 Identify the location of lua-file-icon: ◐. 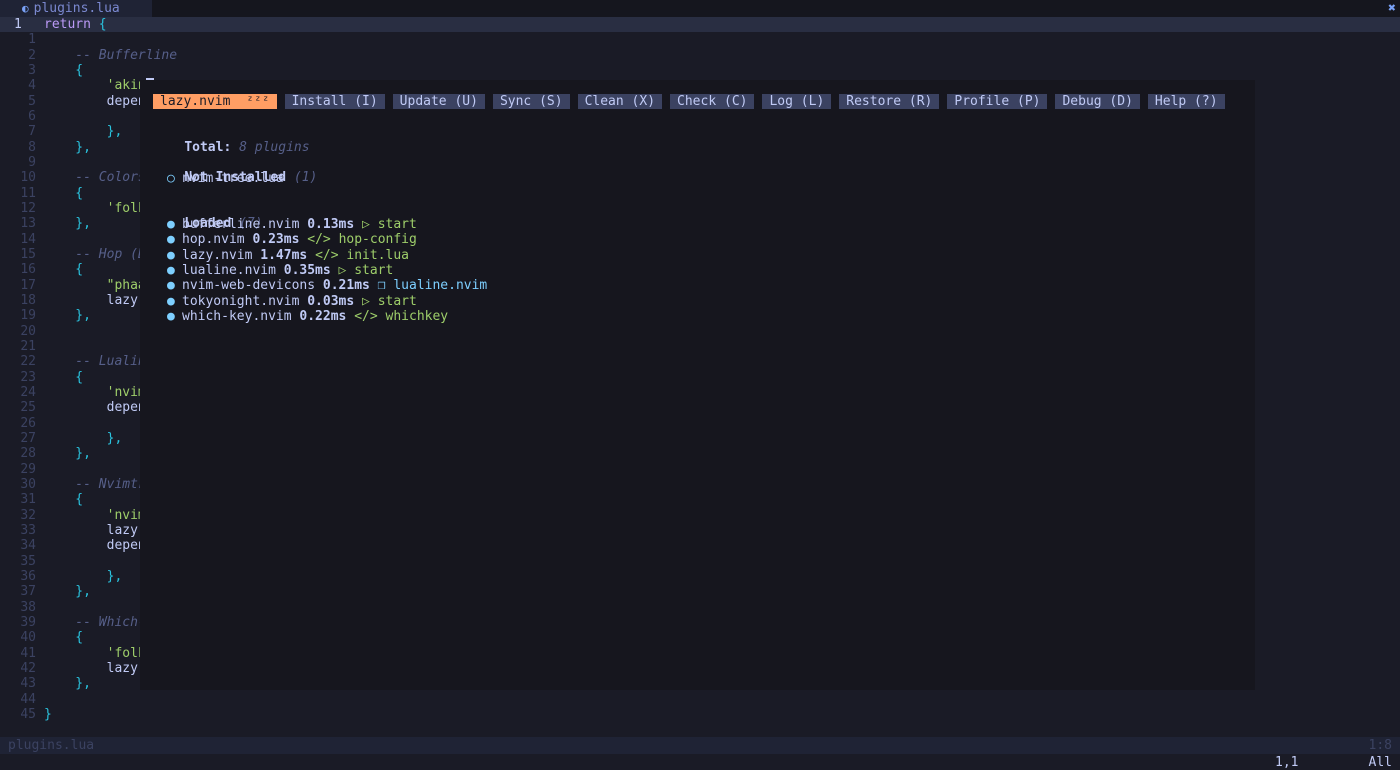
(25, 8).